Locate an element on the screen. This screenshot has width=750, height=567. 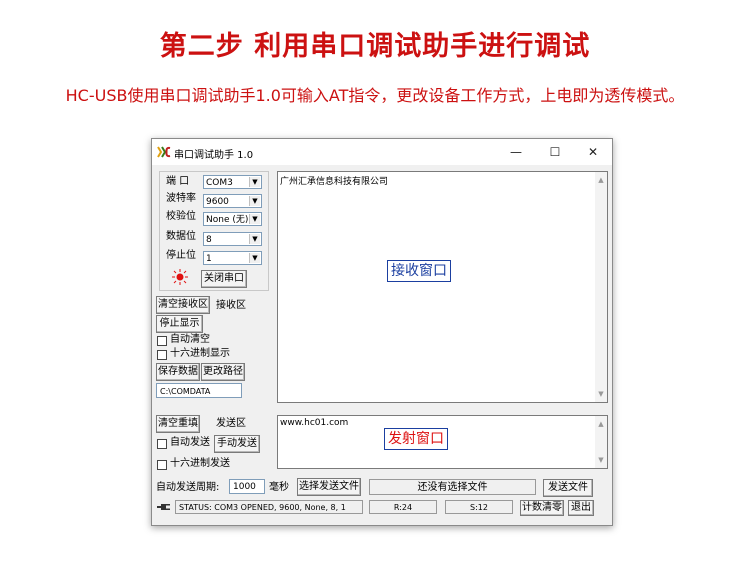
window-titlebar: 串口调试助手 1.0 — ☐ ✕ is located at coordinates (382, 152).